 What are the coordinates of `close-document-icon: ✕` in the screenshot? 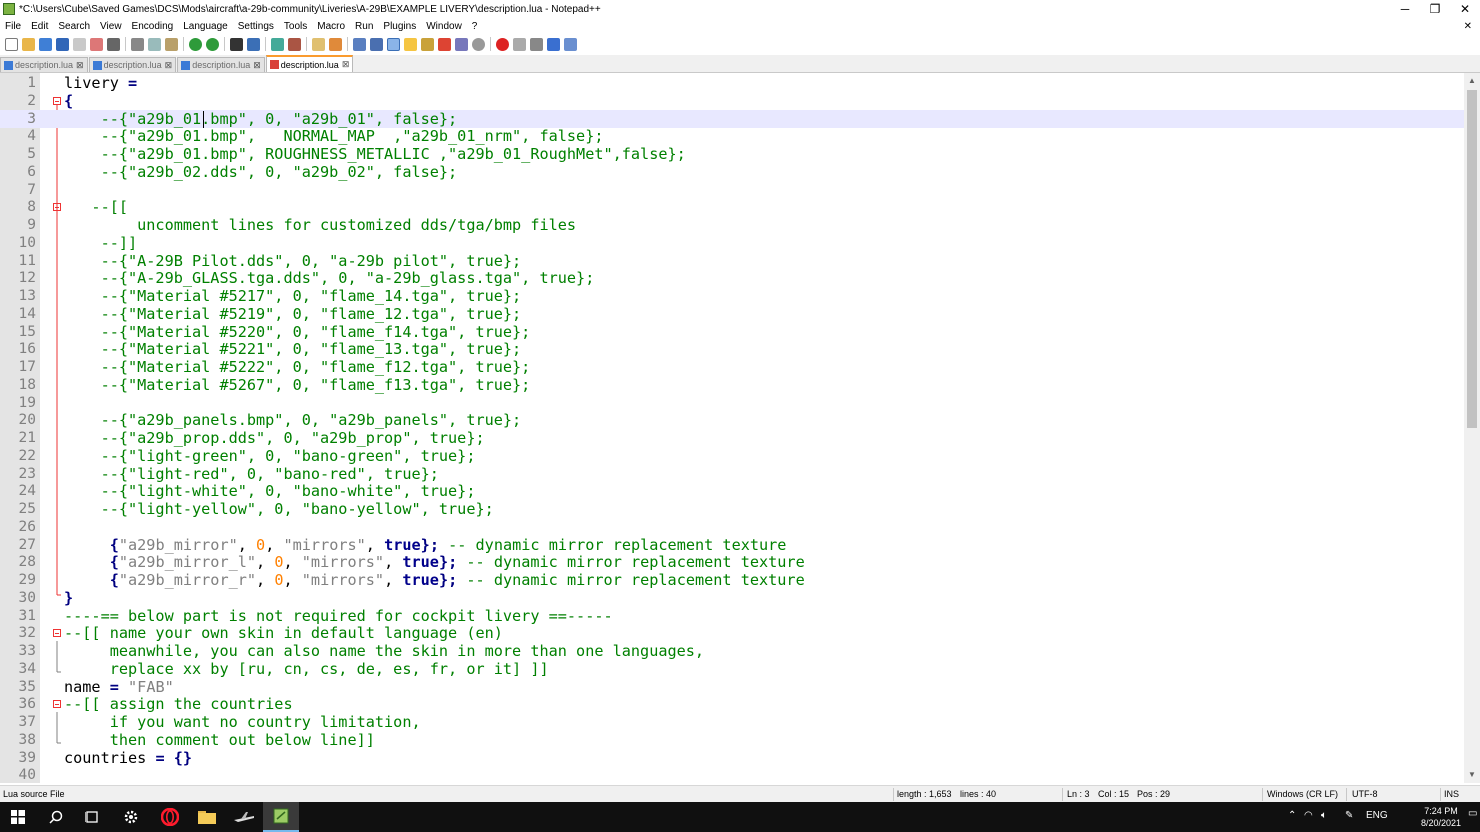 It's located at (1472, 26).